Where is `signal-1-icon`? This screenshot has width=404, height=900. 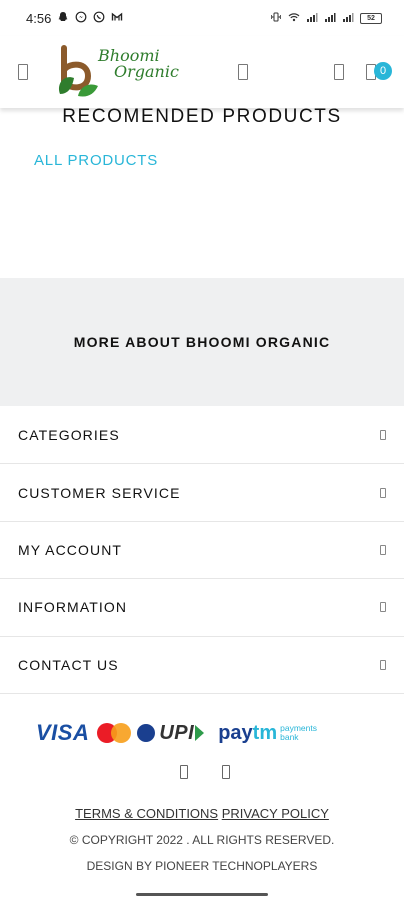
signal-1-icon is located at coordinates (312, 18).